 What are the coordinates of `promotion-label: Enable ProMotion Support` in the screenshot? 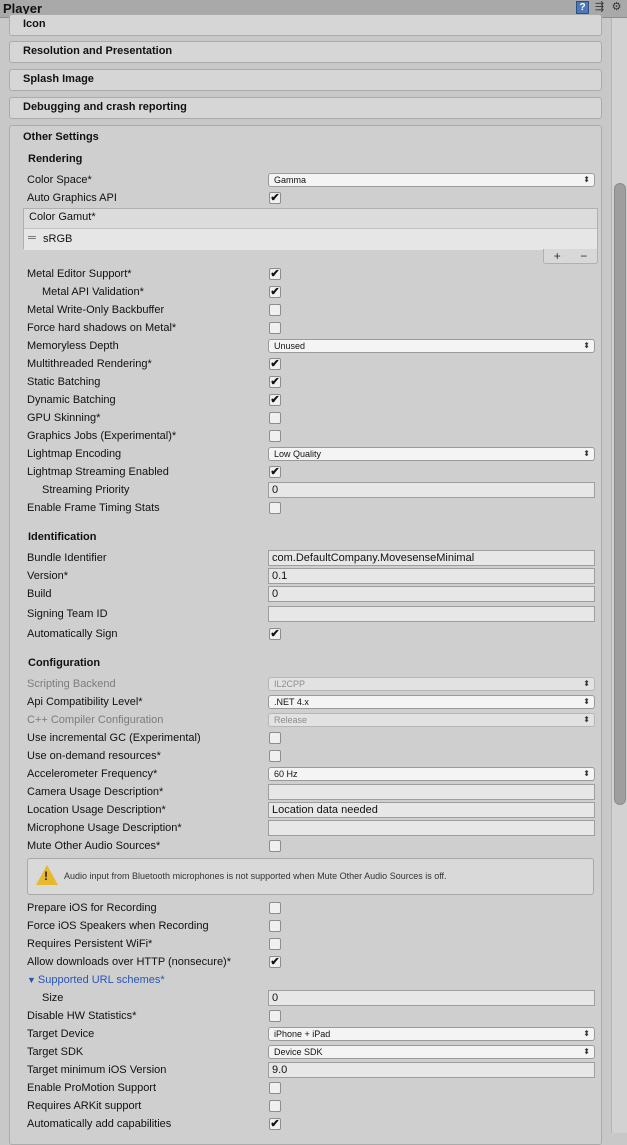 It's located at (92, 1088).